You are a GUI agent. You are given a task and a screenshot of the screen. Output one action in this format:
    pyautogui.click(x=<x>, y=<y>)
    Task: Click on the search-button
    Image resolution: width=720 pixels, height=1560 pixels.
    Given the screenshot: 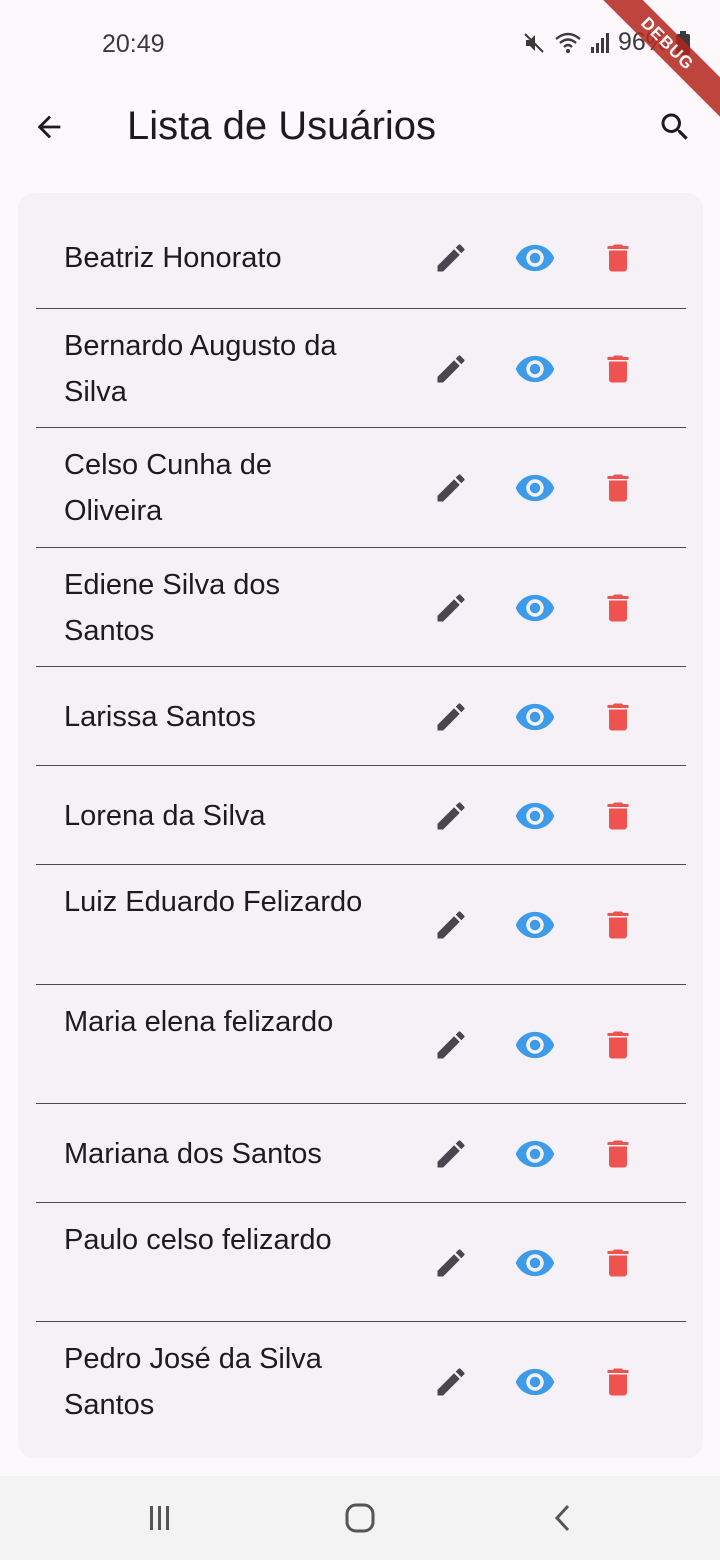 What is the action you would take?
    pyautogui.click(x=675, y=127)
    